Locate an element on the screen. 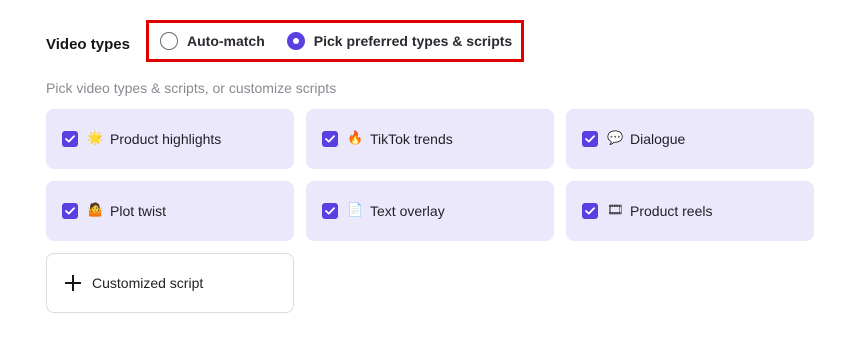 The width and height of the screenshot is (858, 348). type-label: Product reels is located at coordinates (671, 211).